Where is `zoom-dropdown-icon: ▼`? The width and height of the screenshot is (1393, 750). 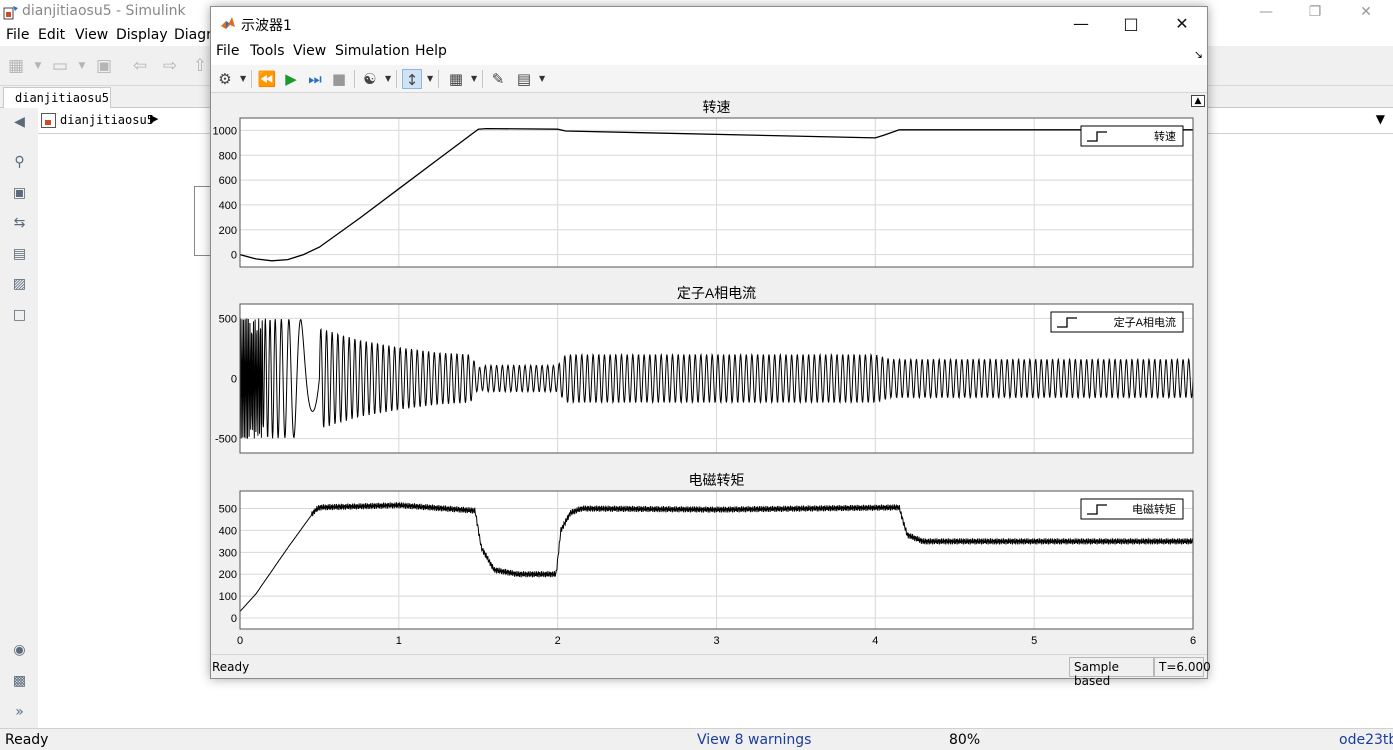
zoom-dropdown-icon: ▼ is located at coordinates (430, 78).